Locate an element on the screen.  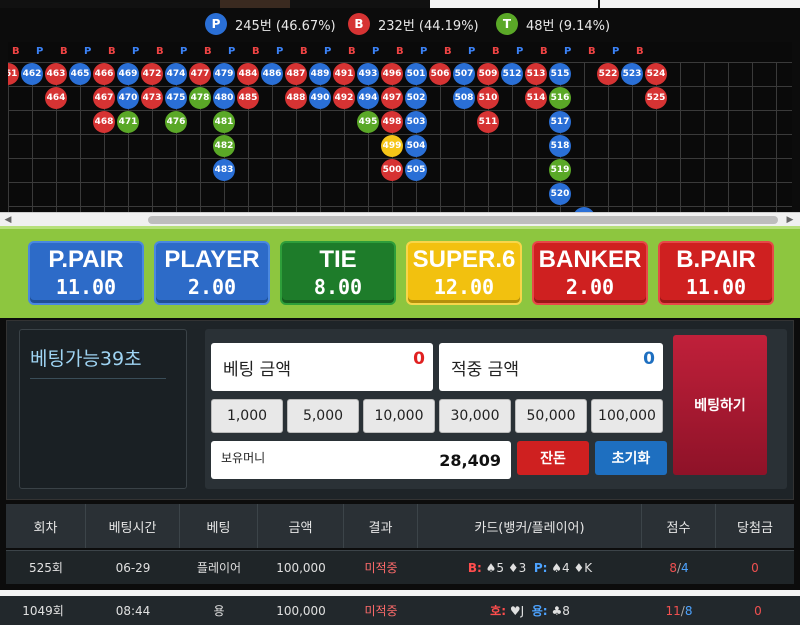
bet-option-name: SUPER.6 is located at coordinates (464, 259).